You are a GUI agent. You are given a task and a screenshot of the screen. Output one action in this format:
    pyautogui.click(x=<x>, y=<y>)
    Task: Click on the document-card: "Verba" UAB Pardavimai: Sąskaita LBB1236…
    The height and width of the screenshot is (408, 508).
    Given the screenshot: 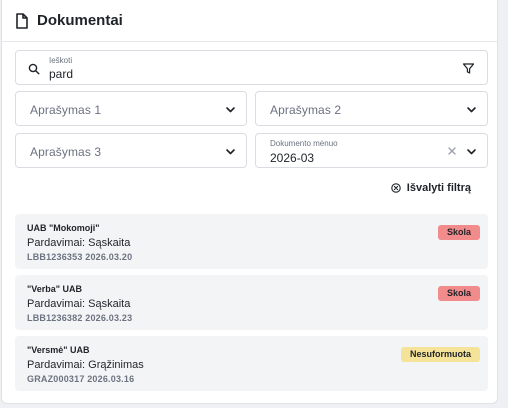 What is the action you would take?
    pyautogui.click(x=251, y=302)
    